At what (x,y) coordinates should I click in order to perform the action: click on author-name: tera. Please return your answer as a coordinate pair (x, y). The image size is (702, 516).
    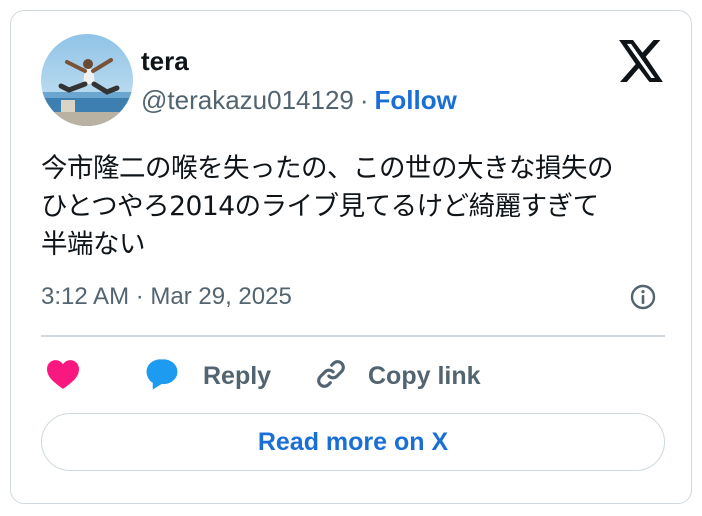
    Looking at the image, I should click on (165, 61).